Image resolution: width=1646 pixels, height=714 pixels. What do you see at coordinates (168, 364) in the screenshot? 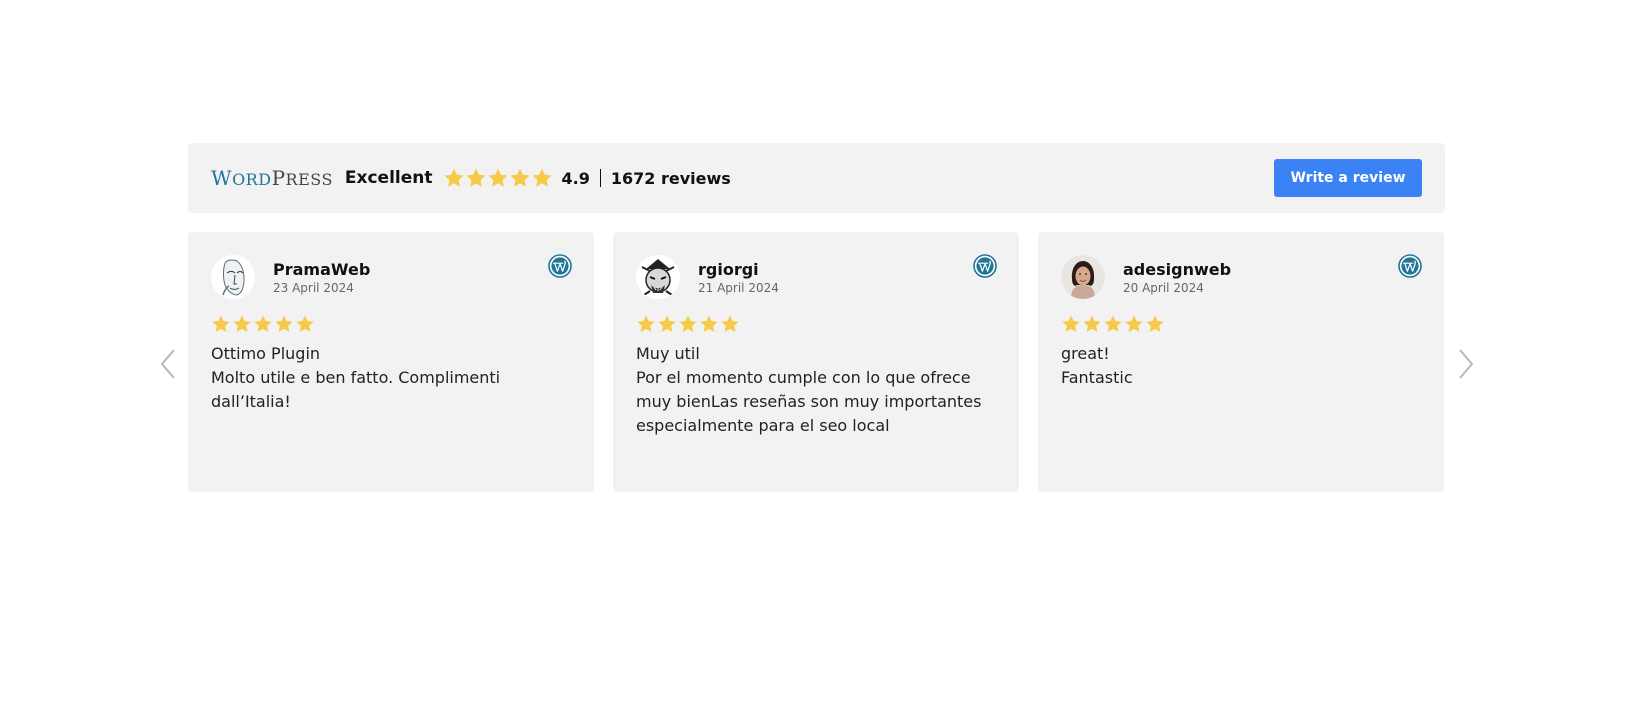
I see `chevron-left-icon` at bounding box center [168, 364].